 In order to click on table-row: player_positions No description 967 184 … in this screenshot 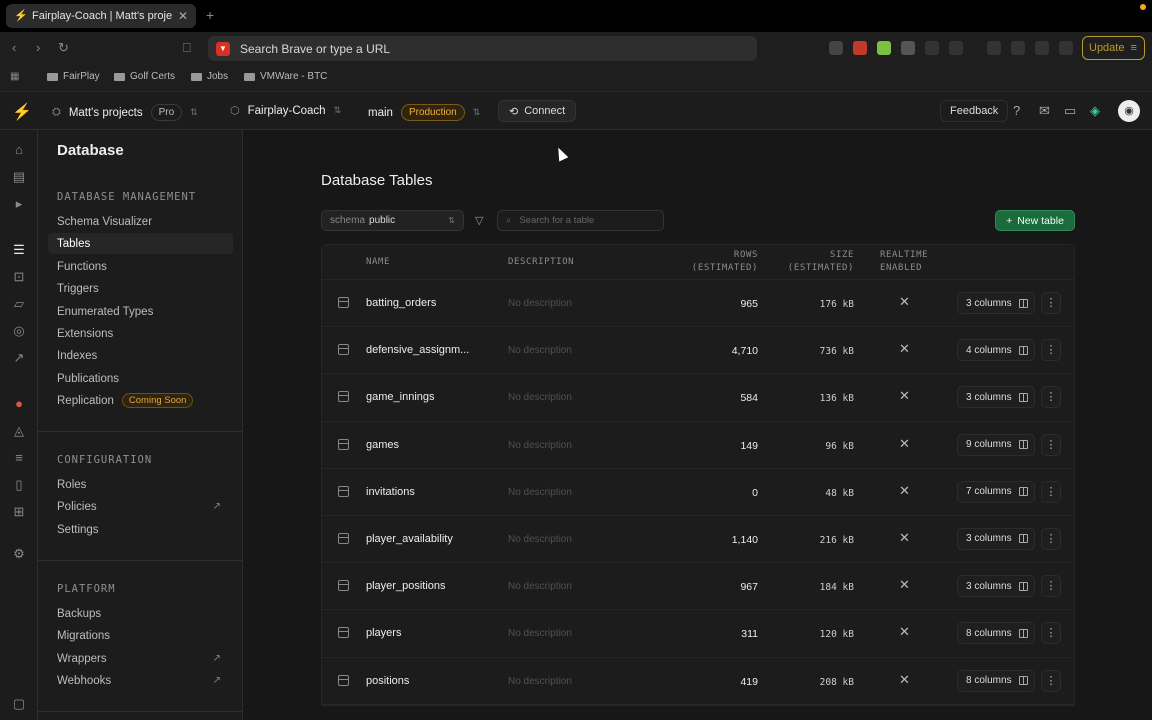, I will do `click(698, 587)`.